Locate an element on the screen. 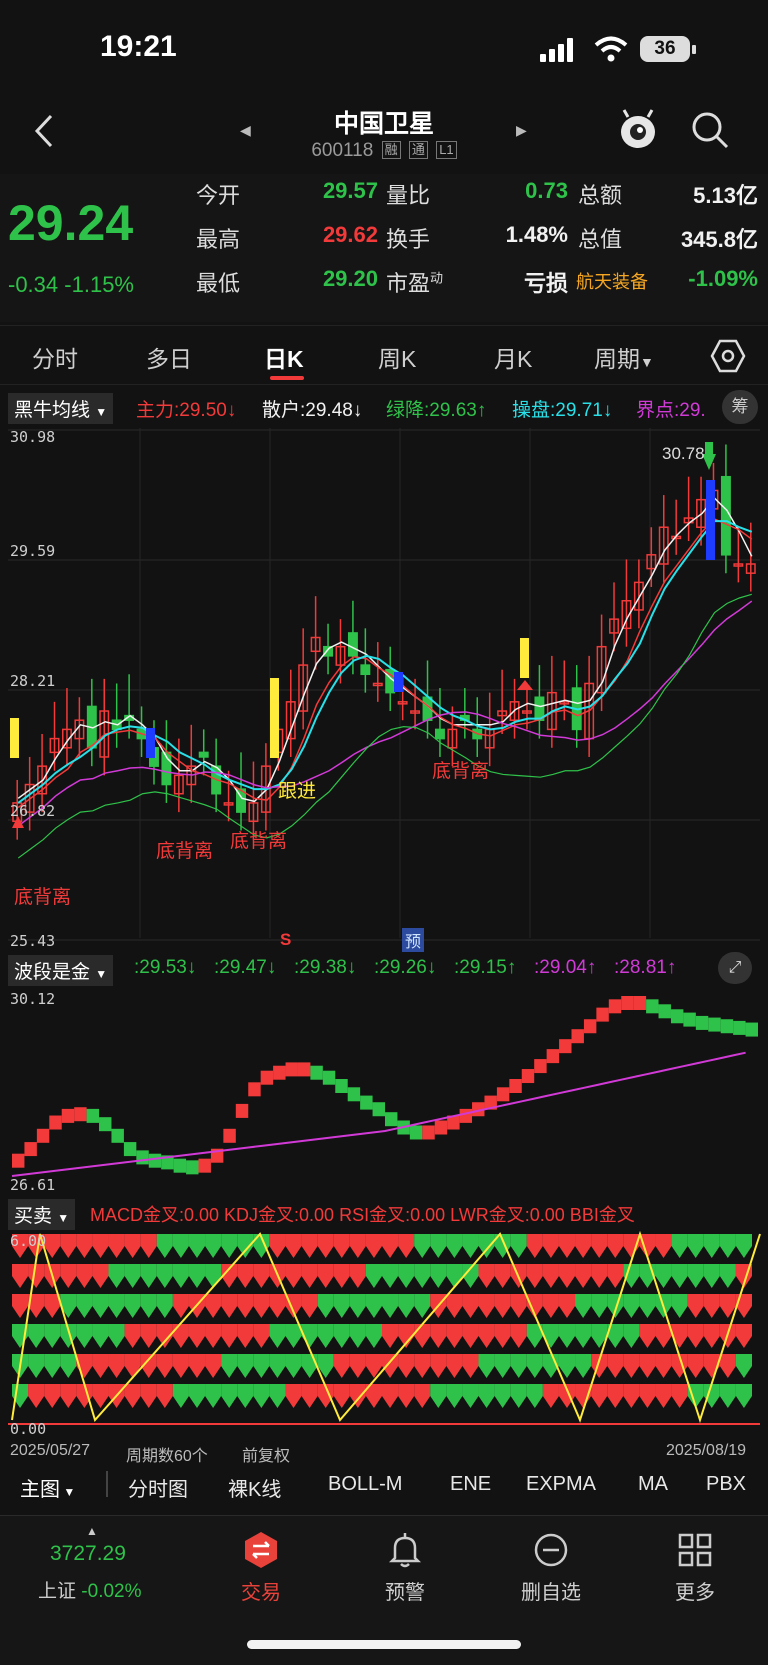  overlay-naked-k: 裸K线 is located at coordinates (254, 1487).